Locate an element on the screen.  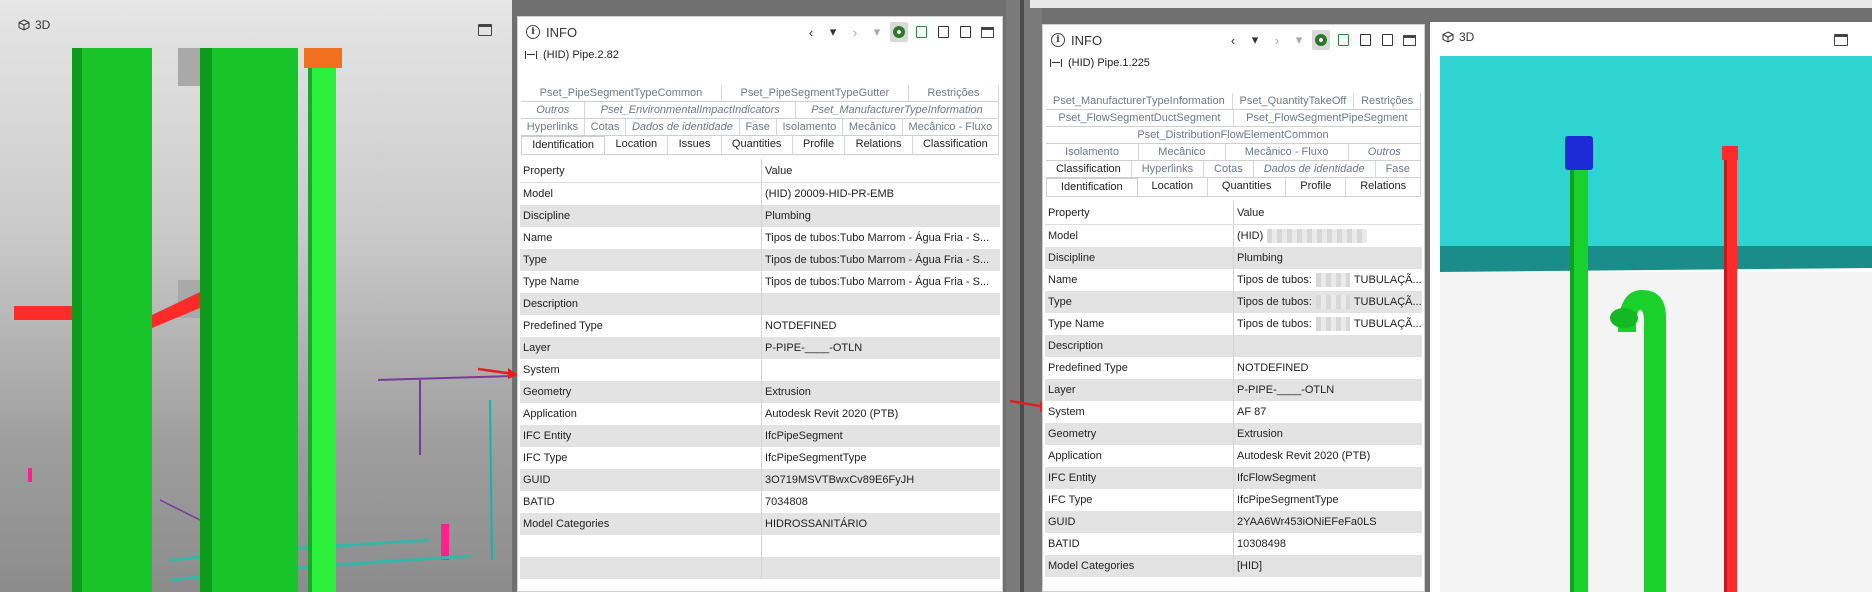
table-row: System is located at coordinates (760, 370).